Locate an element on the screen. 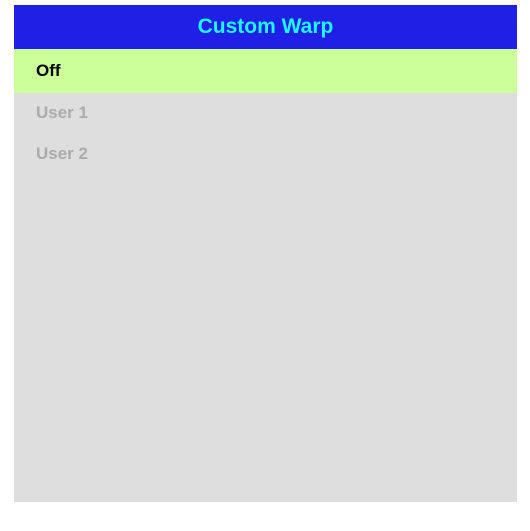 This screenshot has width=530, height=531. menu-item-user-2: User 2 is located at coordinates (265, 154).